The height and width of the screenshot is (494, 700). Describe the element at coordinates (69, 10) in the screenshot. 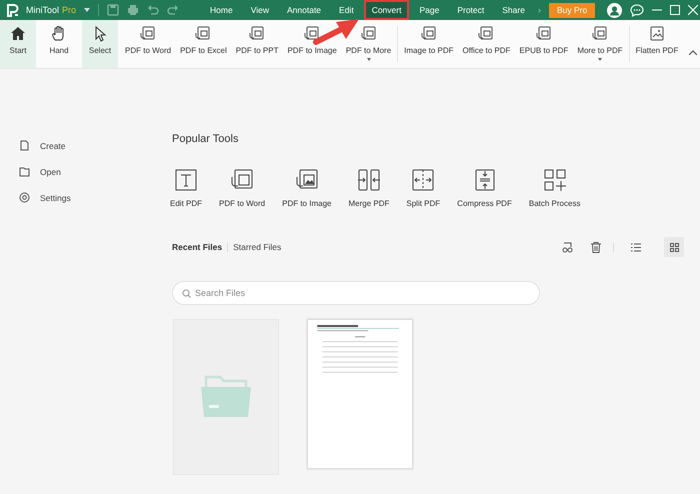

I see `edition-label: Pro` at that location.